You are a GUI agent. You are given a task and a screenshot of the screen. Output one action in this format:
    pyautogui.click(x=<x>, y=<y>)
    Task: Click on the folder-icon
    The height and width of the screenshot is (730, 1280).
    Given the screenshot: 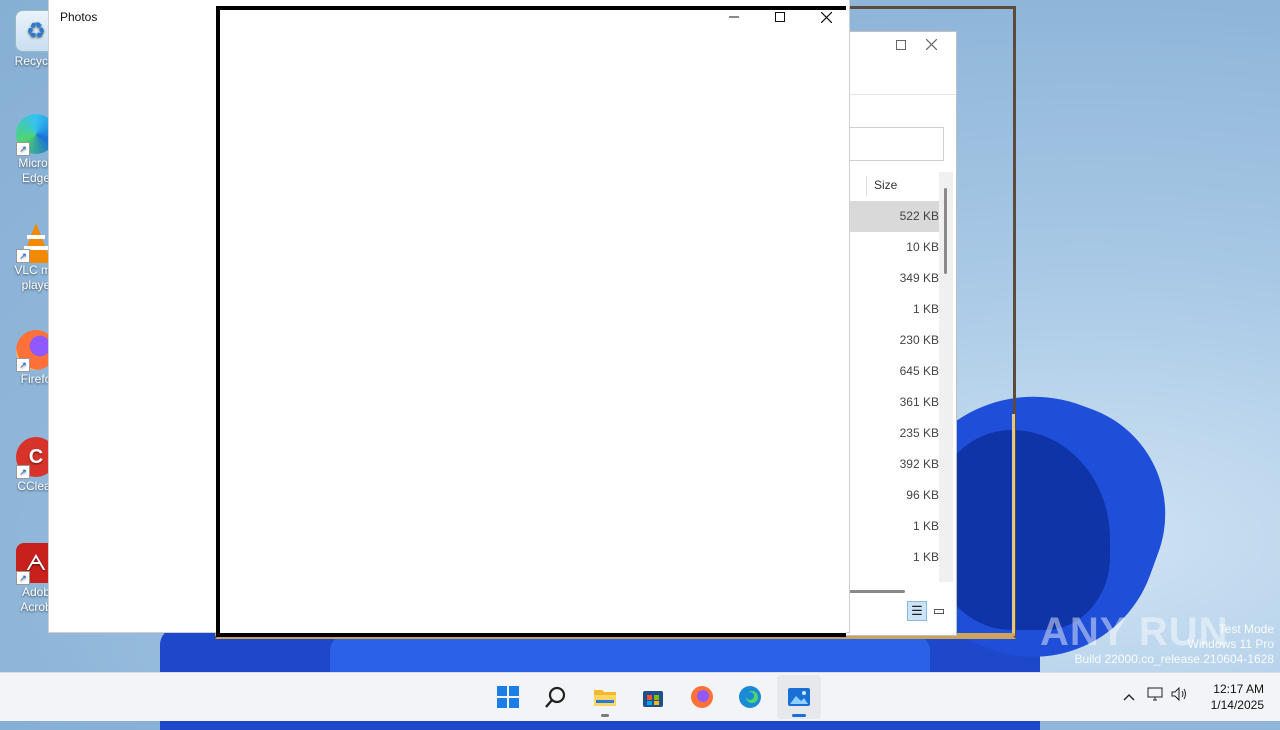 What is the action you would take?
    pyautogui.click(x=604, y=698)
    